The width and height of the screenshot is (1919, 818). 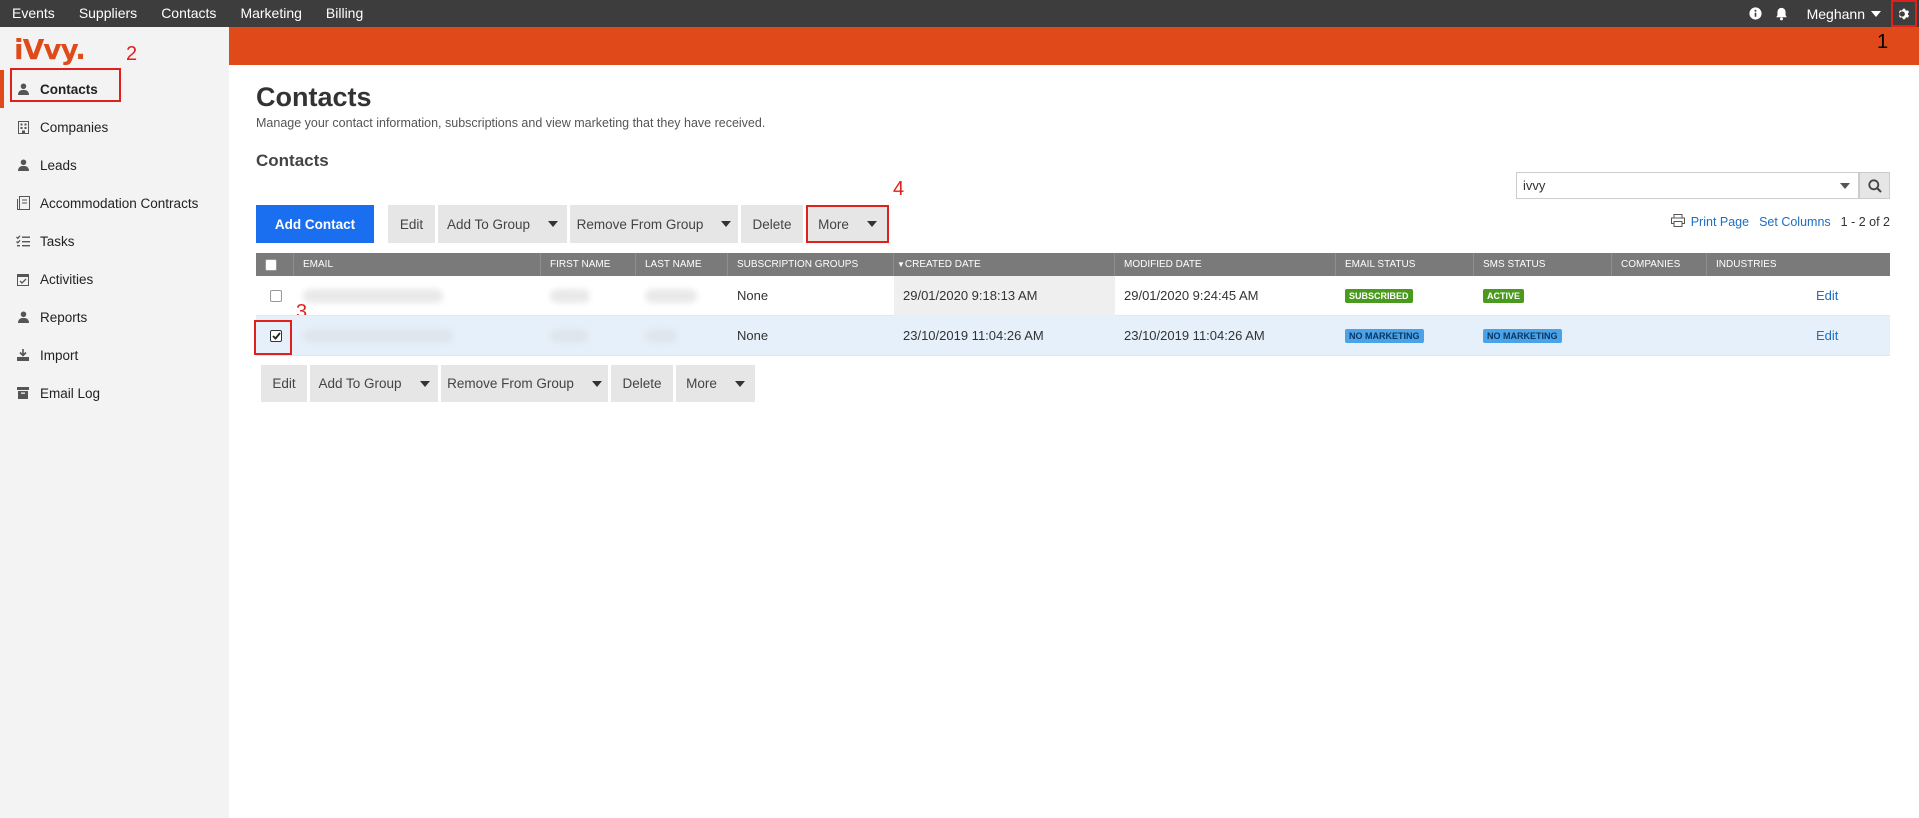 What do you see at coordinates (1667, 185) in the screenshot?
I see `search-input` at bounding box center [1667, 185].